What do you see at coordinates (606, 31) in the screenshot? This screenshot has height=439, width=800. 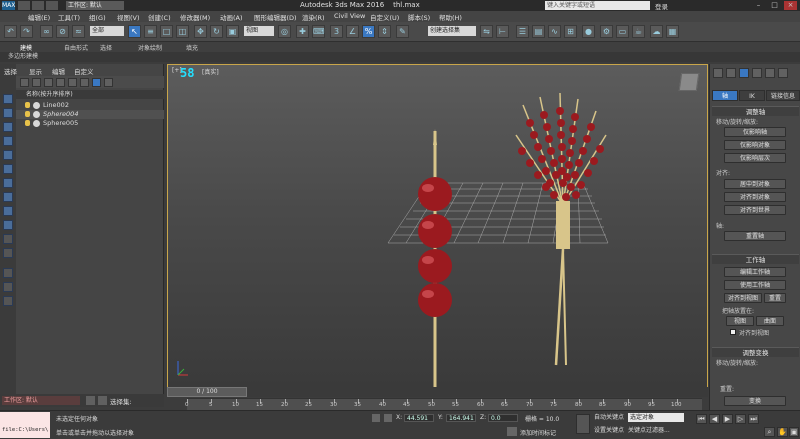 I see `render-setup-icon: ⚙` at bounding box center [606, 31].